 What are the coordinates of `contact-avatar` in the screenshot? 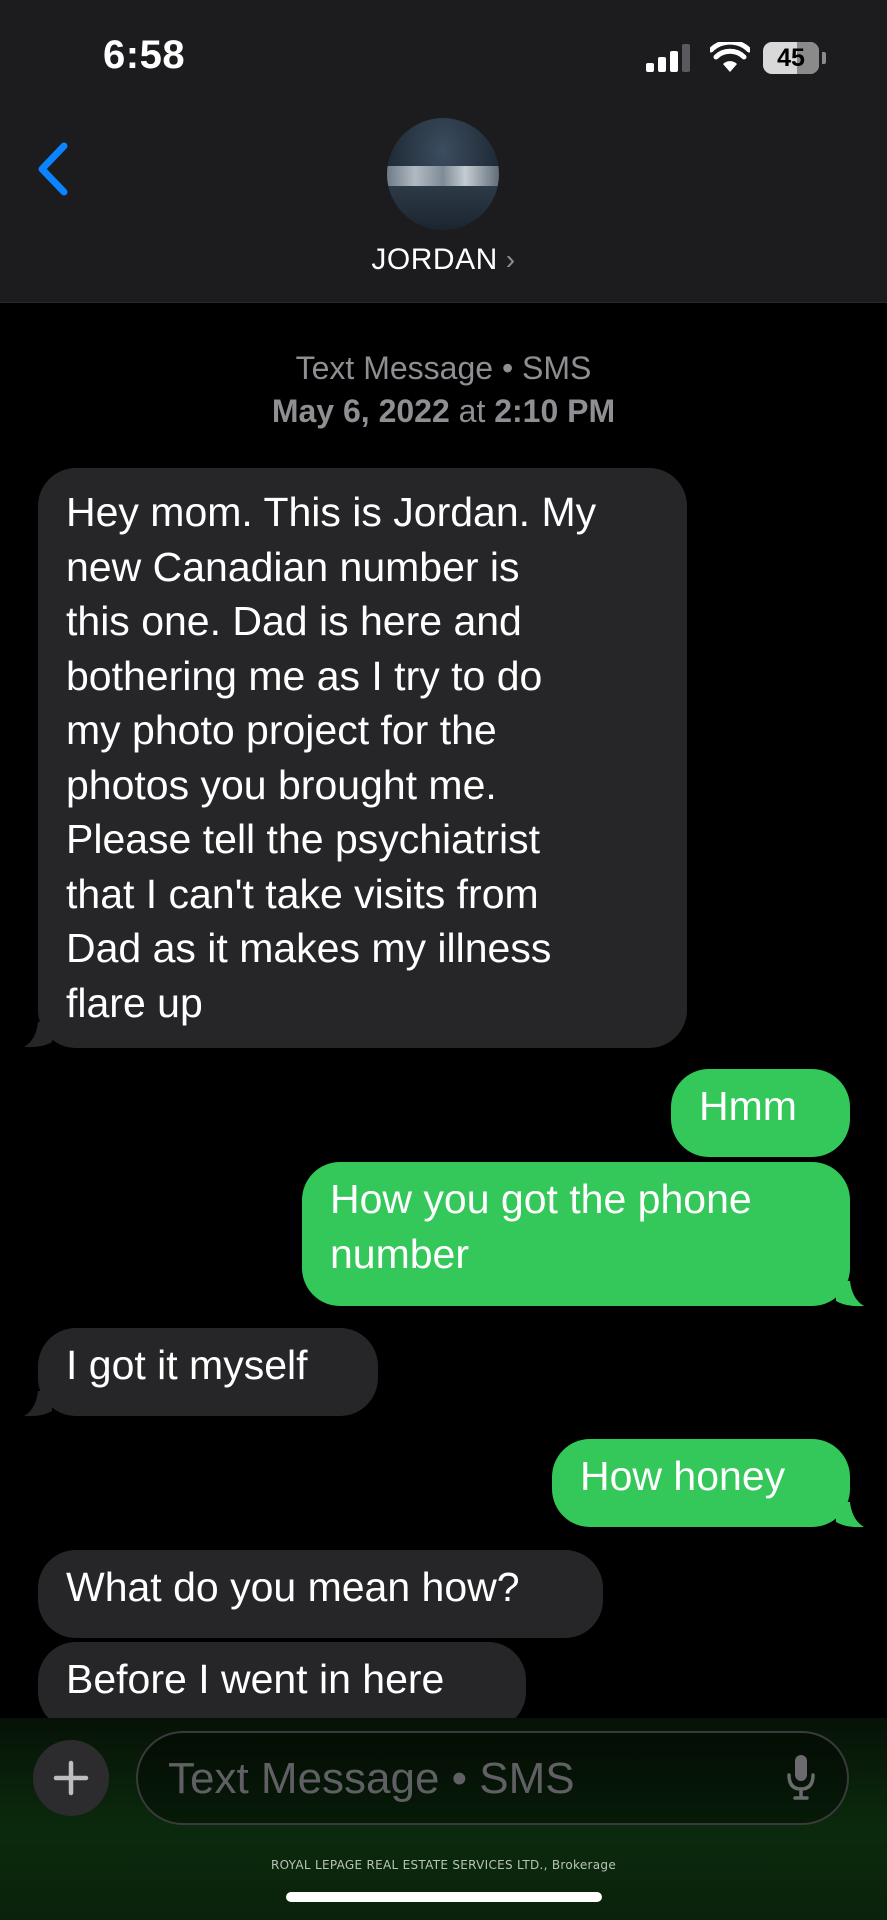 It's located at (443, 174).